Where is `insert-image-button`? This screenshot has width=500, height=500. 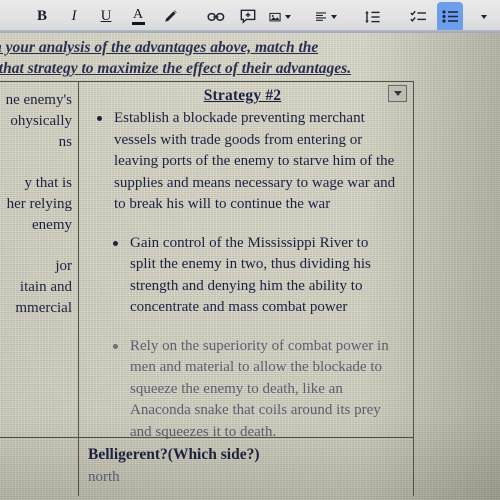
insert-image-button is located at coordinates (280, 17).